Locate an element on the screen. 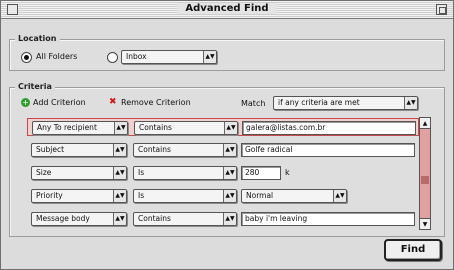  criterion-value-field: Golfe radical is located at coordinates (328, 150).